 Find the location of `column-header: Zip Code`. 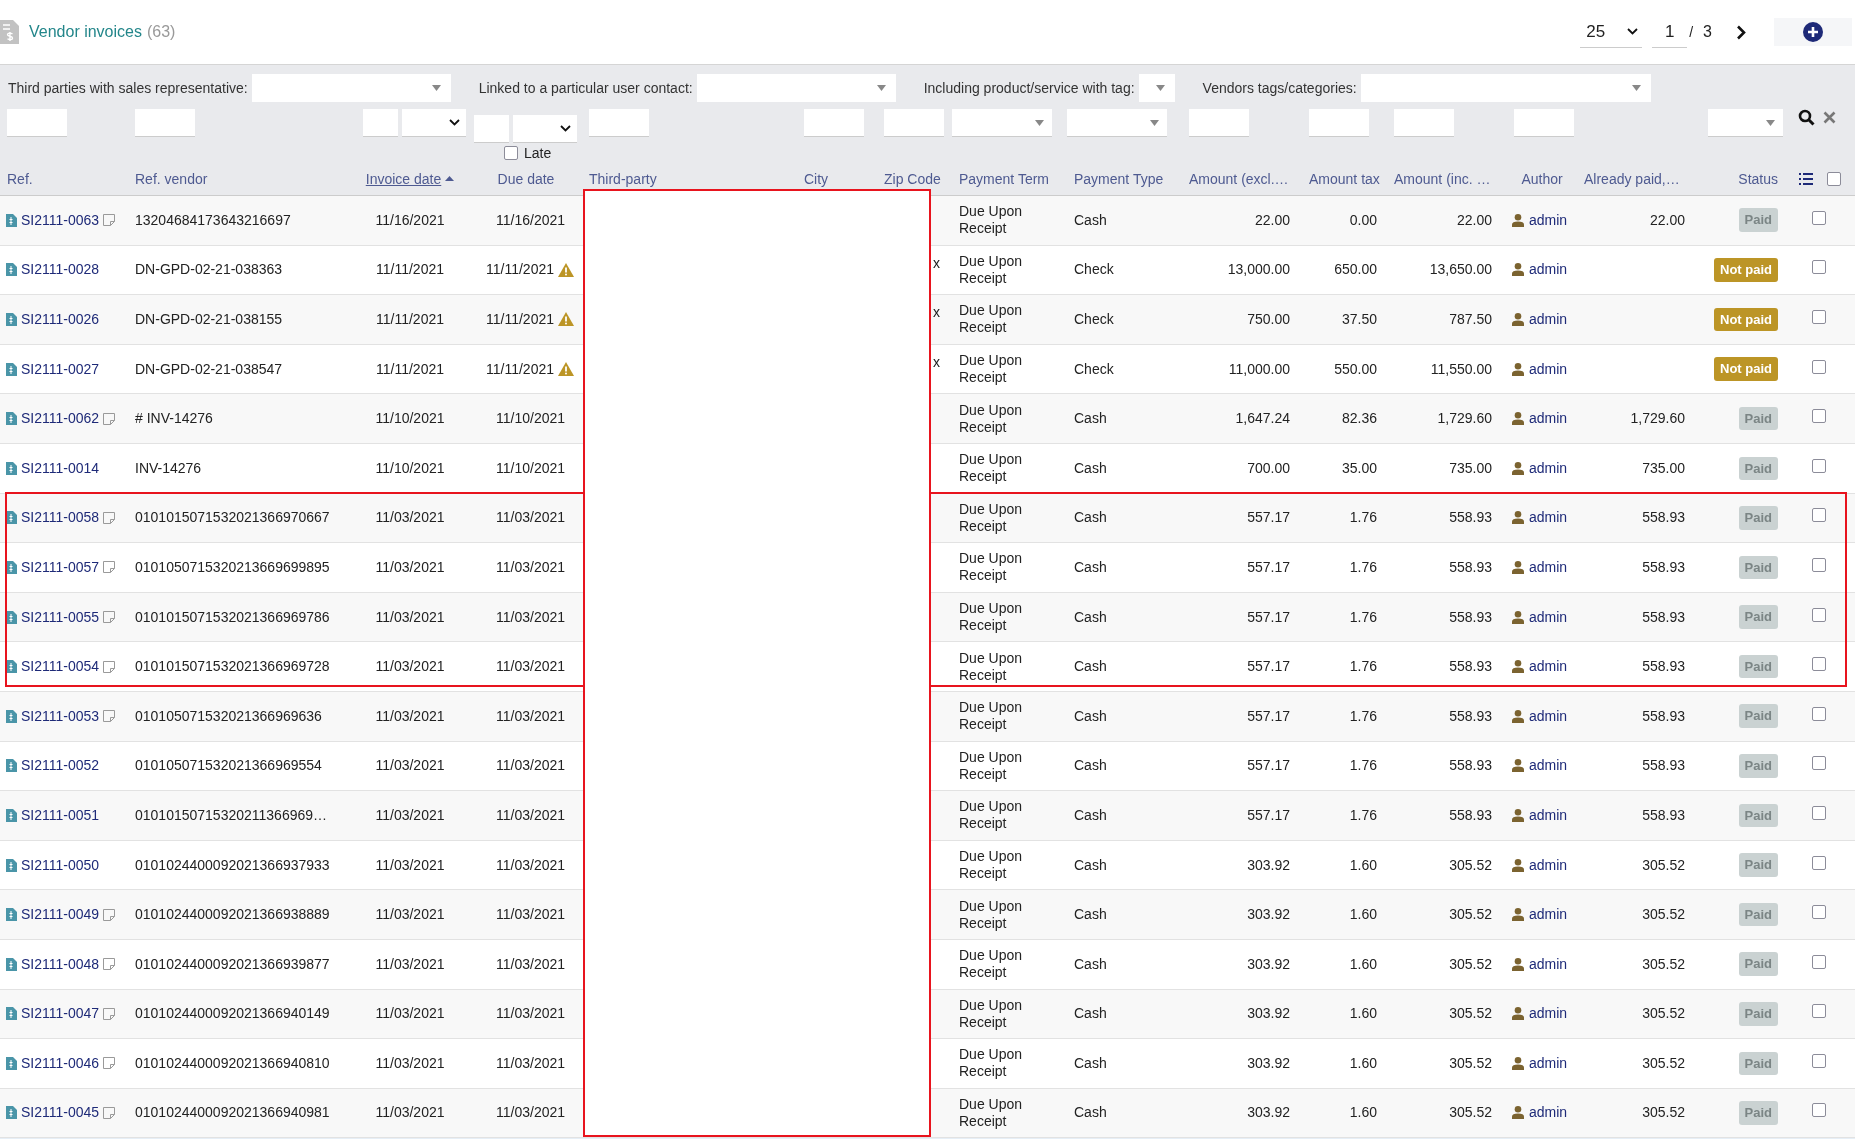

column-header: Zip Code is located at coordinates (912, 178).